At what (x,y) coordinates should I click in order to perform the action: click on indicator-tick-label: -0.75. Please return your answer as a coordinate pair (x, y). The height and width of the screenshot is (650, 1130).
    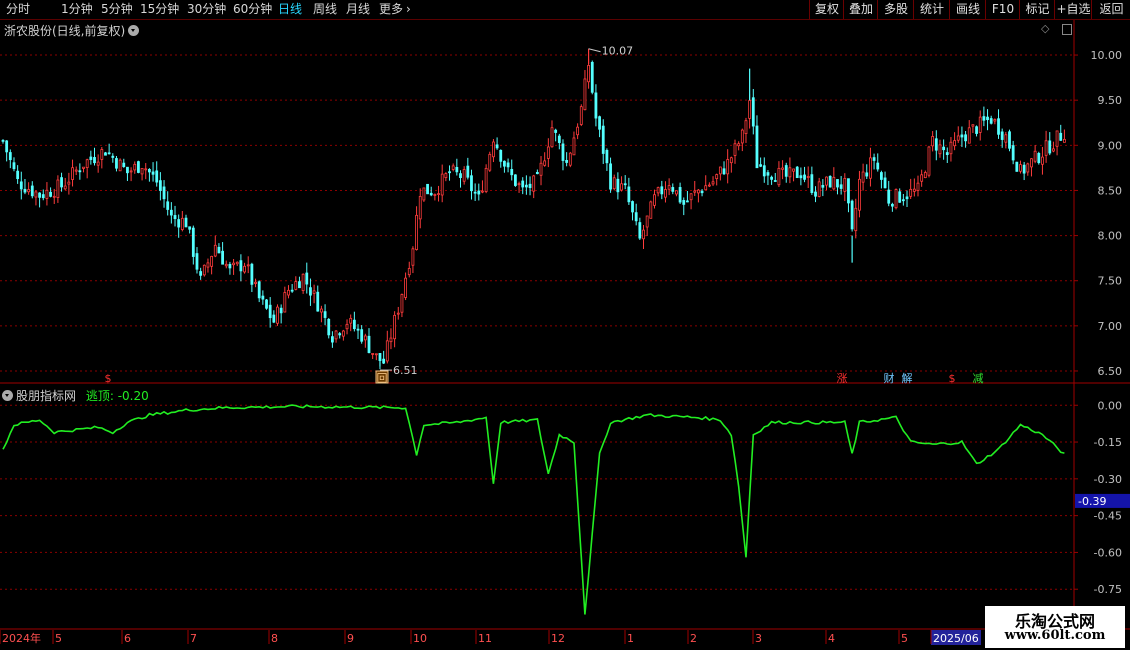
    Looking at the image, I should click on (1108, 589).